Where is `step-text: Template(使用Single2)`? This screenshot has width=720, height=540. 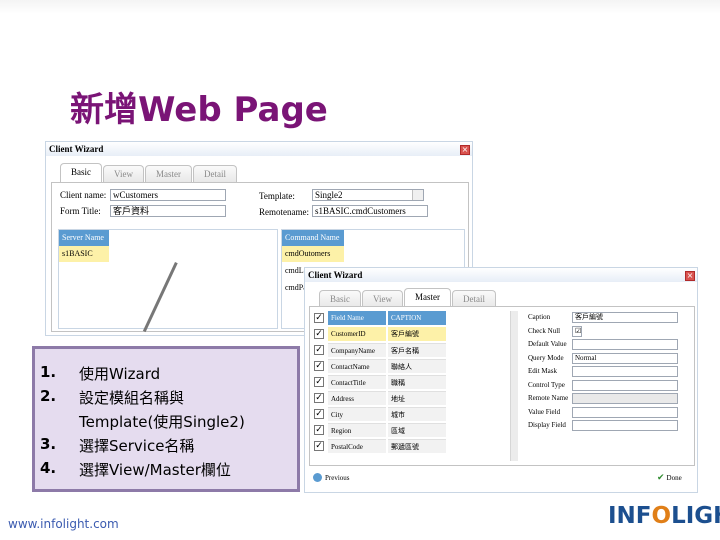
step-text: Template(使用Single2) is located at coordinates (162, 422).